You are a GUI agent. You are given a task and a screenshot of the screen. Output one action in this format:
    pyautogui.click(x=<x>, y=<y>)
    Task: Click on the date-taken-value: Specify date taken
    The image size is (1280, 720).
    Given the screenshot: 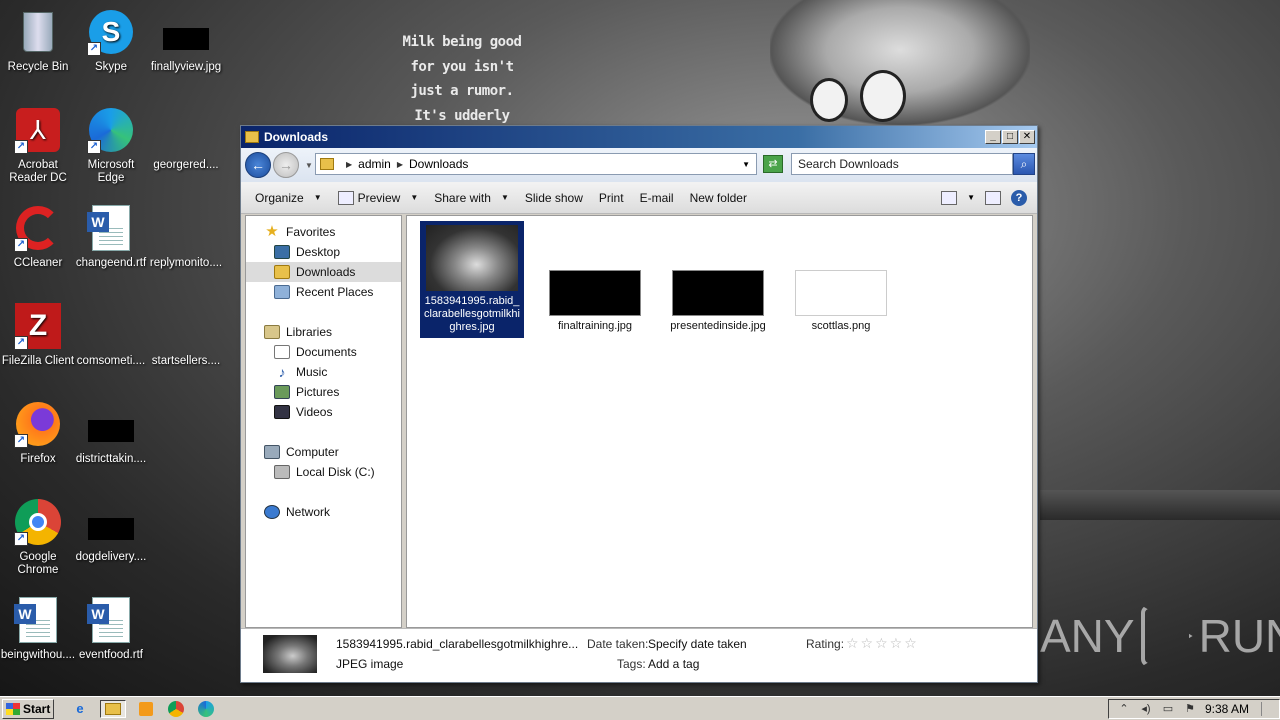 What is the action you would take?
    pyautogui.click(x=697, y=644)
    